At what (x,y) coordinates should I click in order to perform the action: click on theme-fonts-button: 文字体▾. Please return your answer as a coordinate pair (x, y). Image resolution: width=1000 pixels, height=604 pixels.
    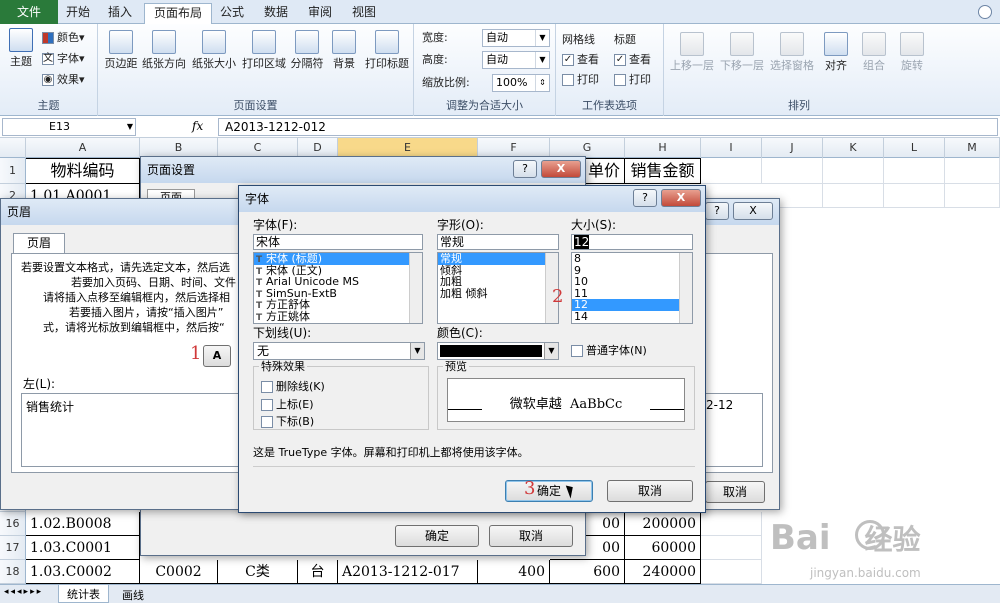
    Looking at the image, I should click on (63, 59).